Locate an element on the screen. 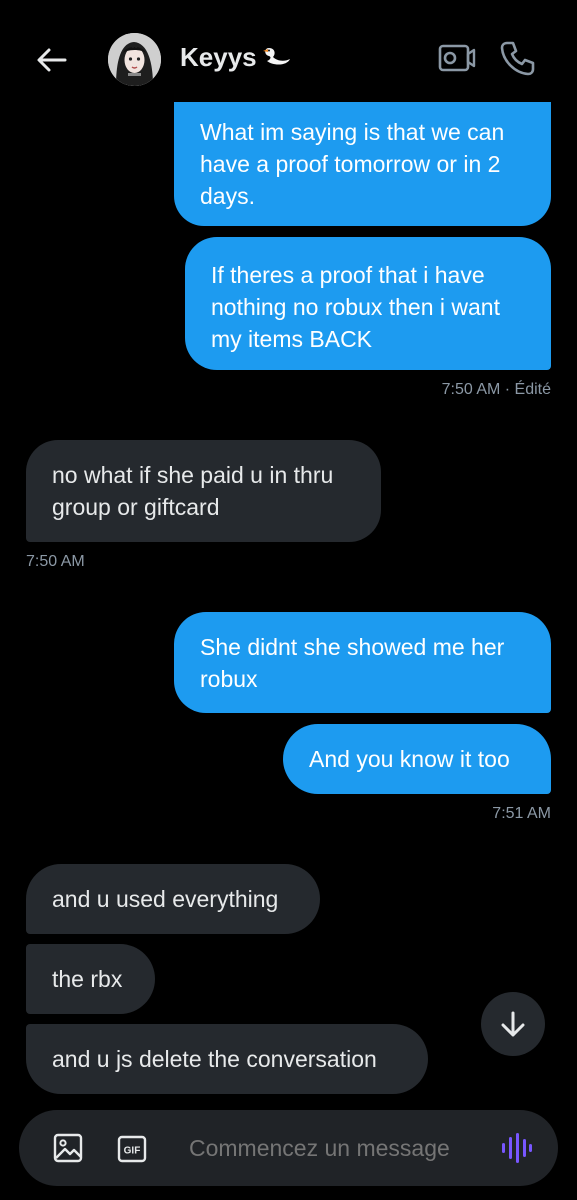  conversation-header: Keyys is located at coordinates (288, 59).